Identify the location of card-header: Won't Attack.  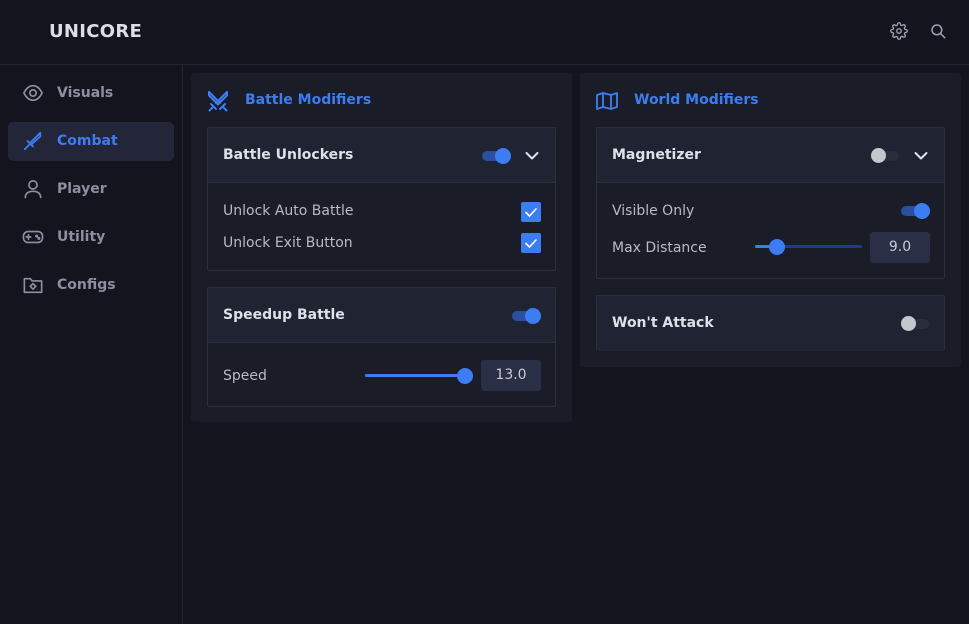
(770, 323).